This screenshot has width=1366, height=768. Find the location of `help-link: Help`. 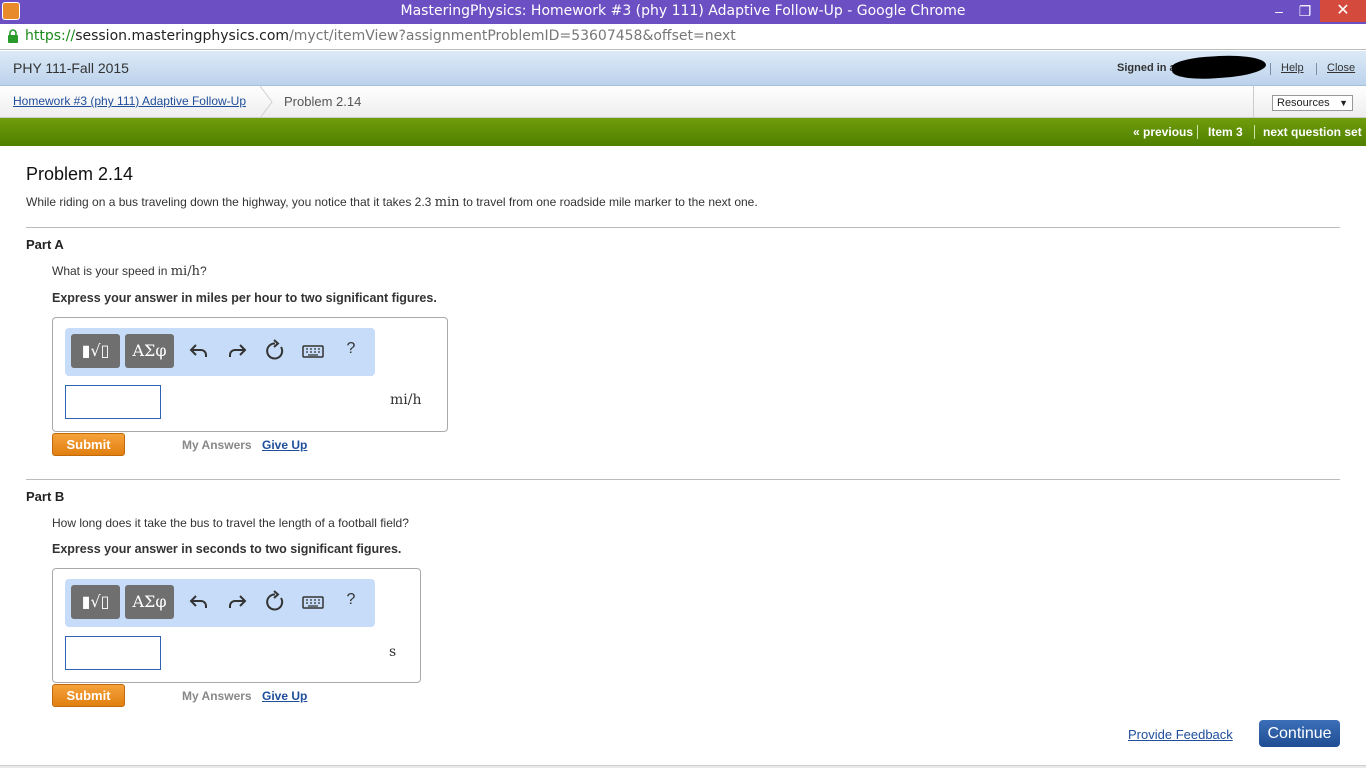

help-link: Help is located at coordinates (1292, 68).